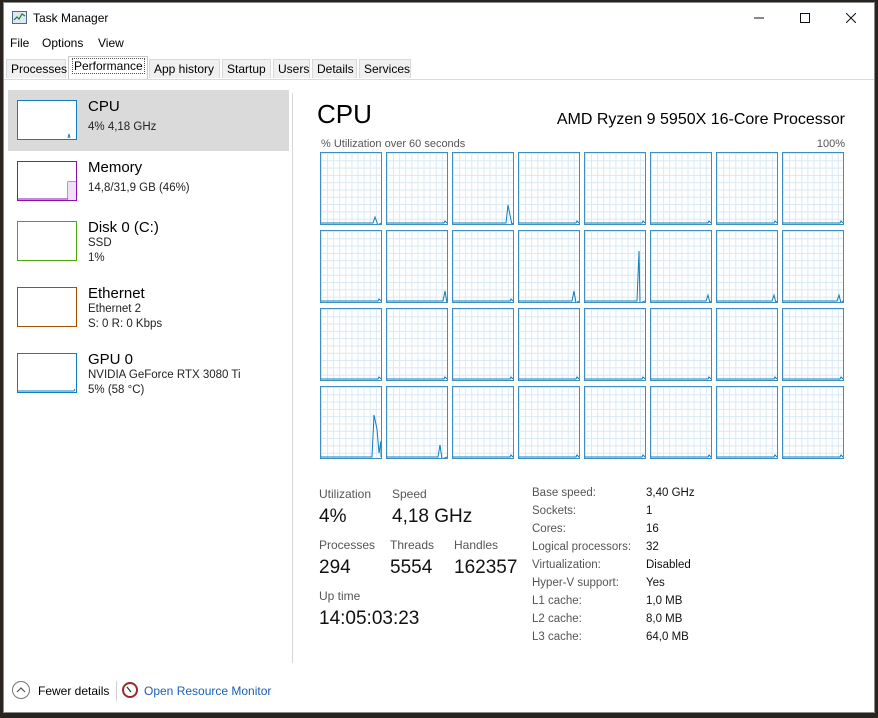 The height and width of the screenshot is (718, 878). I want to click on graph-caption: % Utilization over 60 seconds, so click(393, 144).